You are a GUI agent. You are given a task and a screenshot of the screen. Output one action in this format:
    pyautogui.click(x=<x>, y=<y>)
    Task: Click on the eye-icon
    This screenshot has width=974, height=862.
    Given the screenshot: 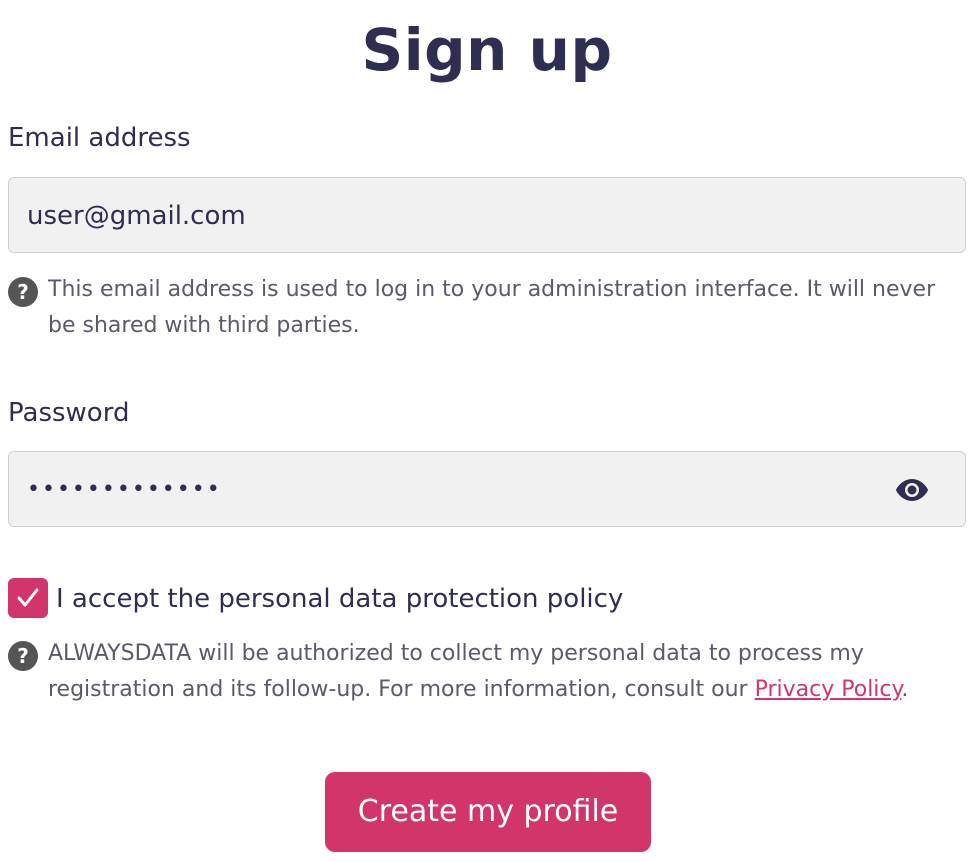 What is the action you would take?
    pyautogui.click(x=912, y=490)
    